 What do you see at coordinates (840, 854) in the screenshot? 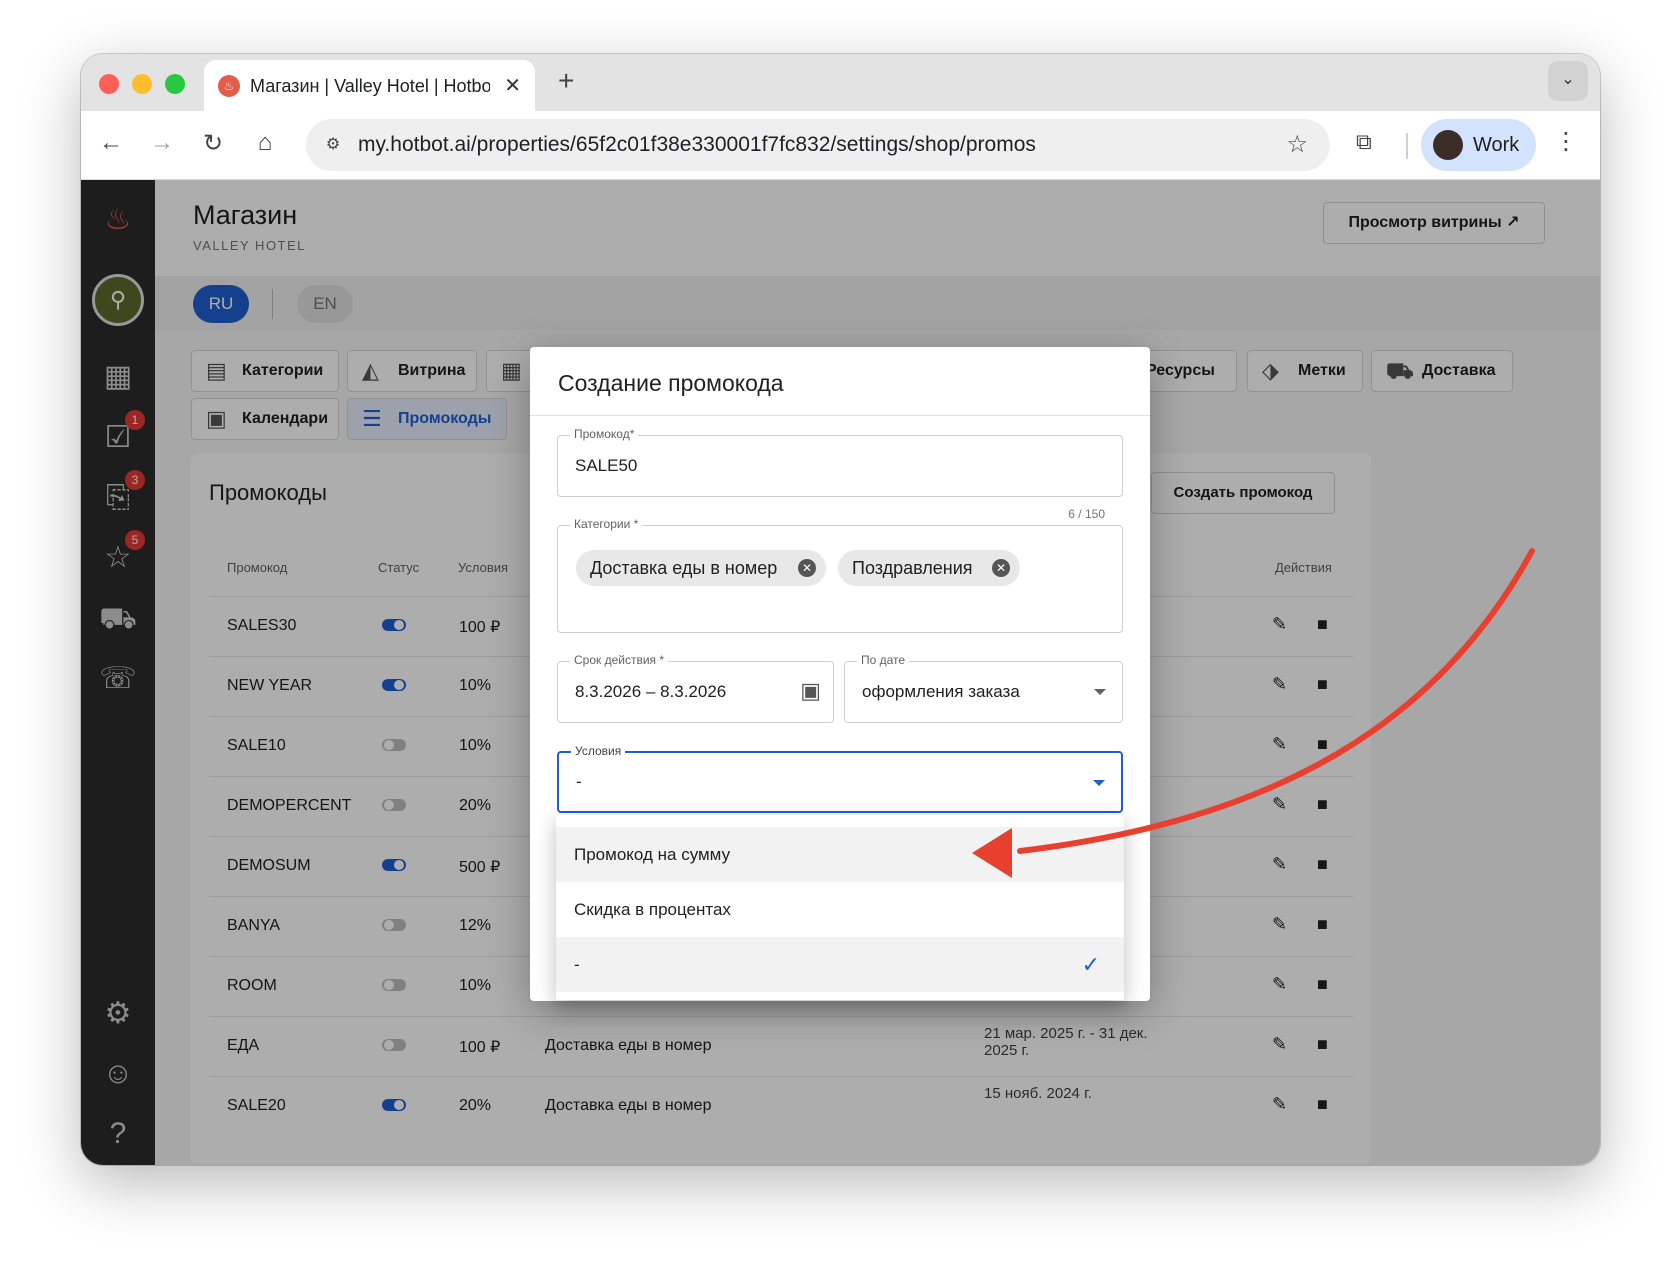
I see `option-amount-promo: Промокод на сумму` at bounding box center [840, 854].